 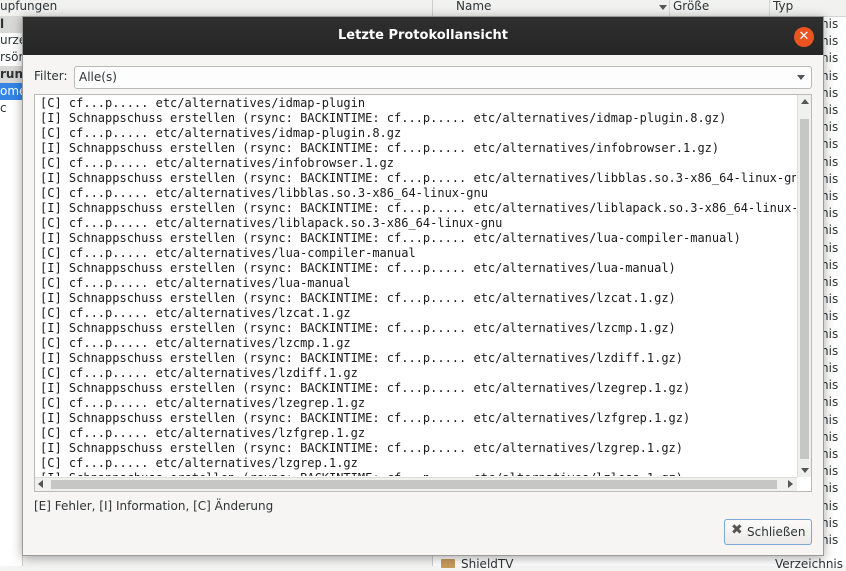 I want to click on dialog-titlebar: Letzte Protokollansicht ✕, so click(x=423, y=36).